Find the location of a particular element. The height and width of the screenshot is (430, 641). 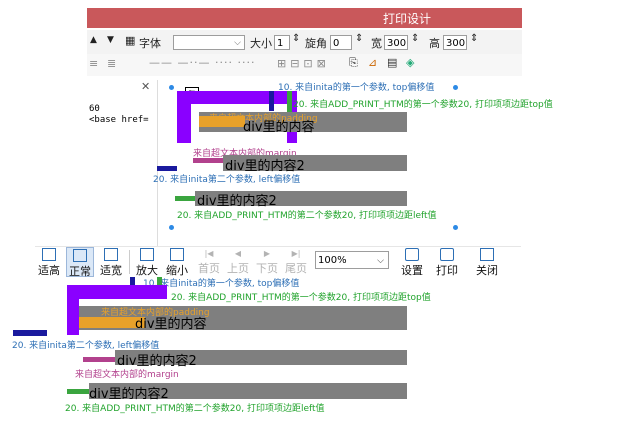

printer-icon is located at coordinates (447, 254).